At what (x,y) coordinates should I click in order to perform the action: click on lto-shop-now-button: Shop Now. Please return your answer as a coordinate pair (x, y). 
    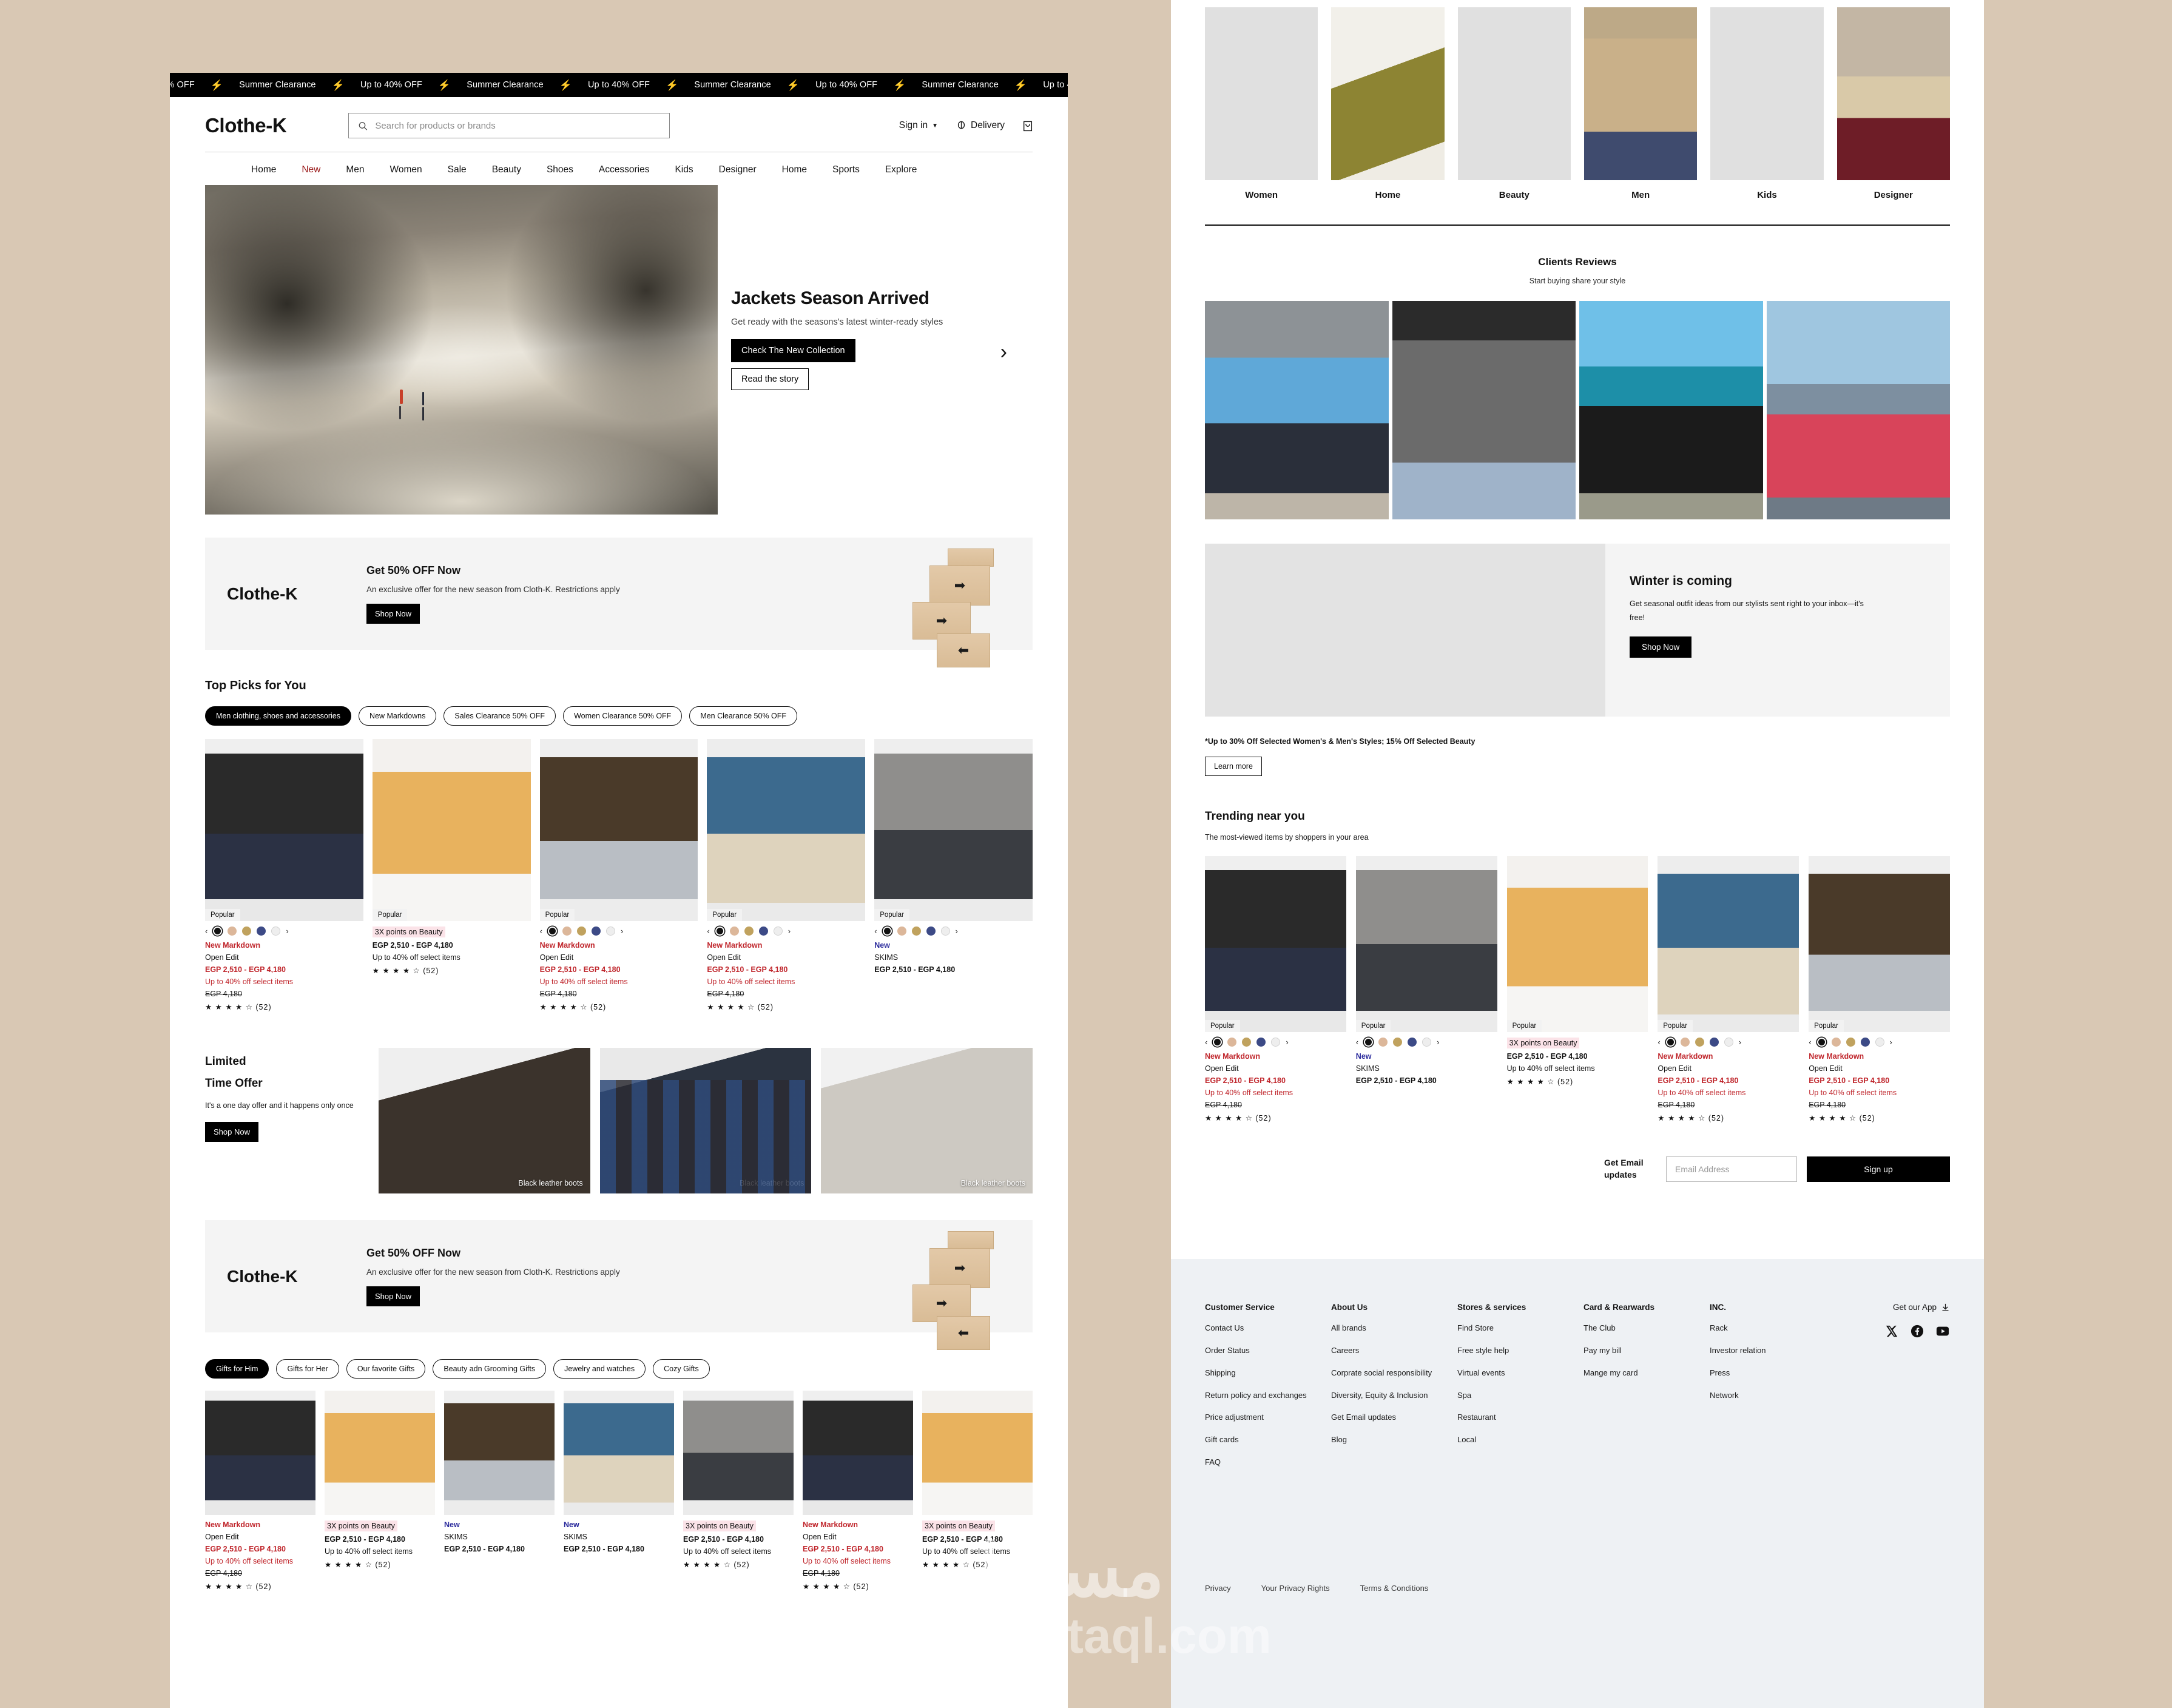
    Looking at the image, I should click on (231, 1132).